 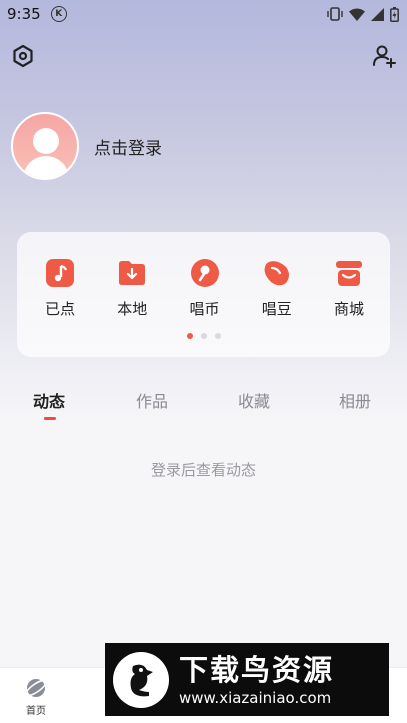 I want to click on quick-action-played: 已点, so click(x=60, y=288).